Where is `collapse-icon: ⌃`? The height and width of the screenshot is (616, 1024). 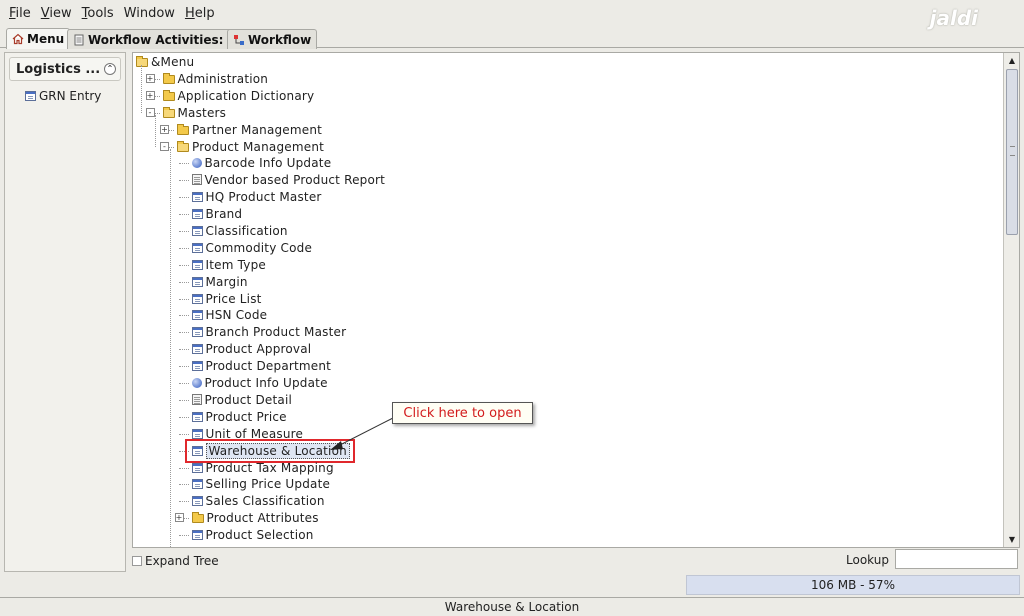
collapse-icon: ⌃ is located at coordinates (110, 69).